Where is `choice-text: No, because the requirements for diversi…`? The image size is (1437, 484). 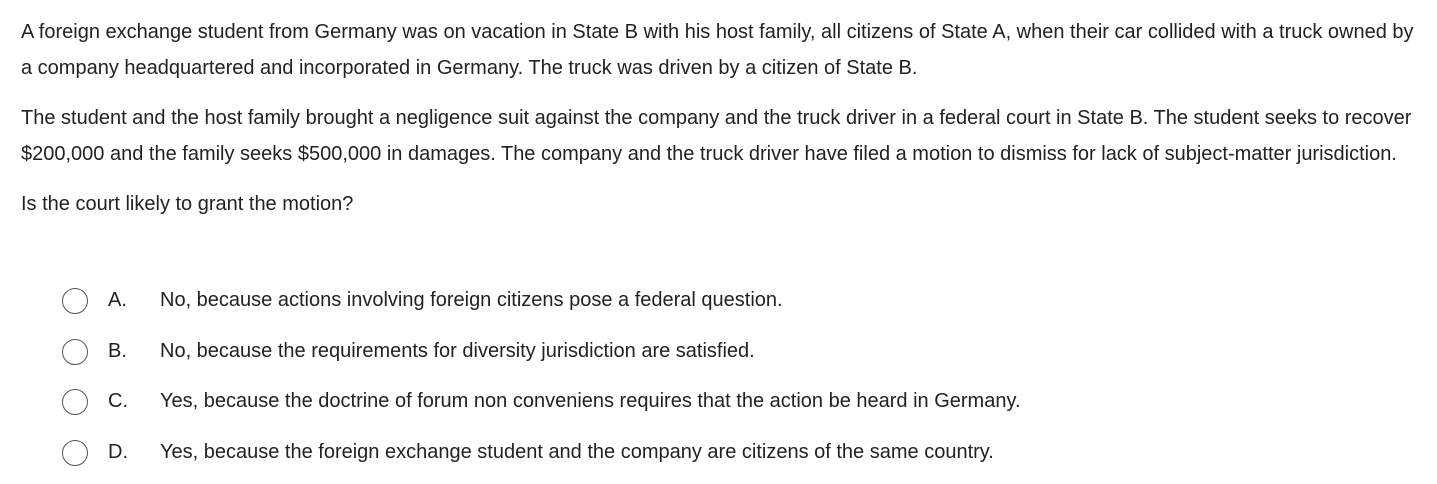 choice-text: No, because the requirements for diversi… is located at coordinates (457, 351).